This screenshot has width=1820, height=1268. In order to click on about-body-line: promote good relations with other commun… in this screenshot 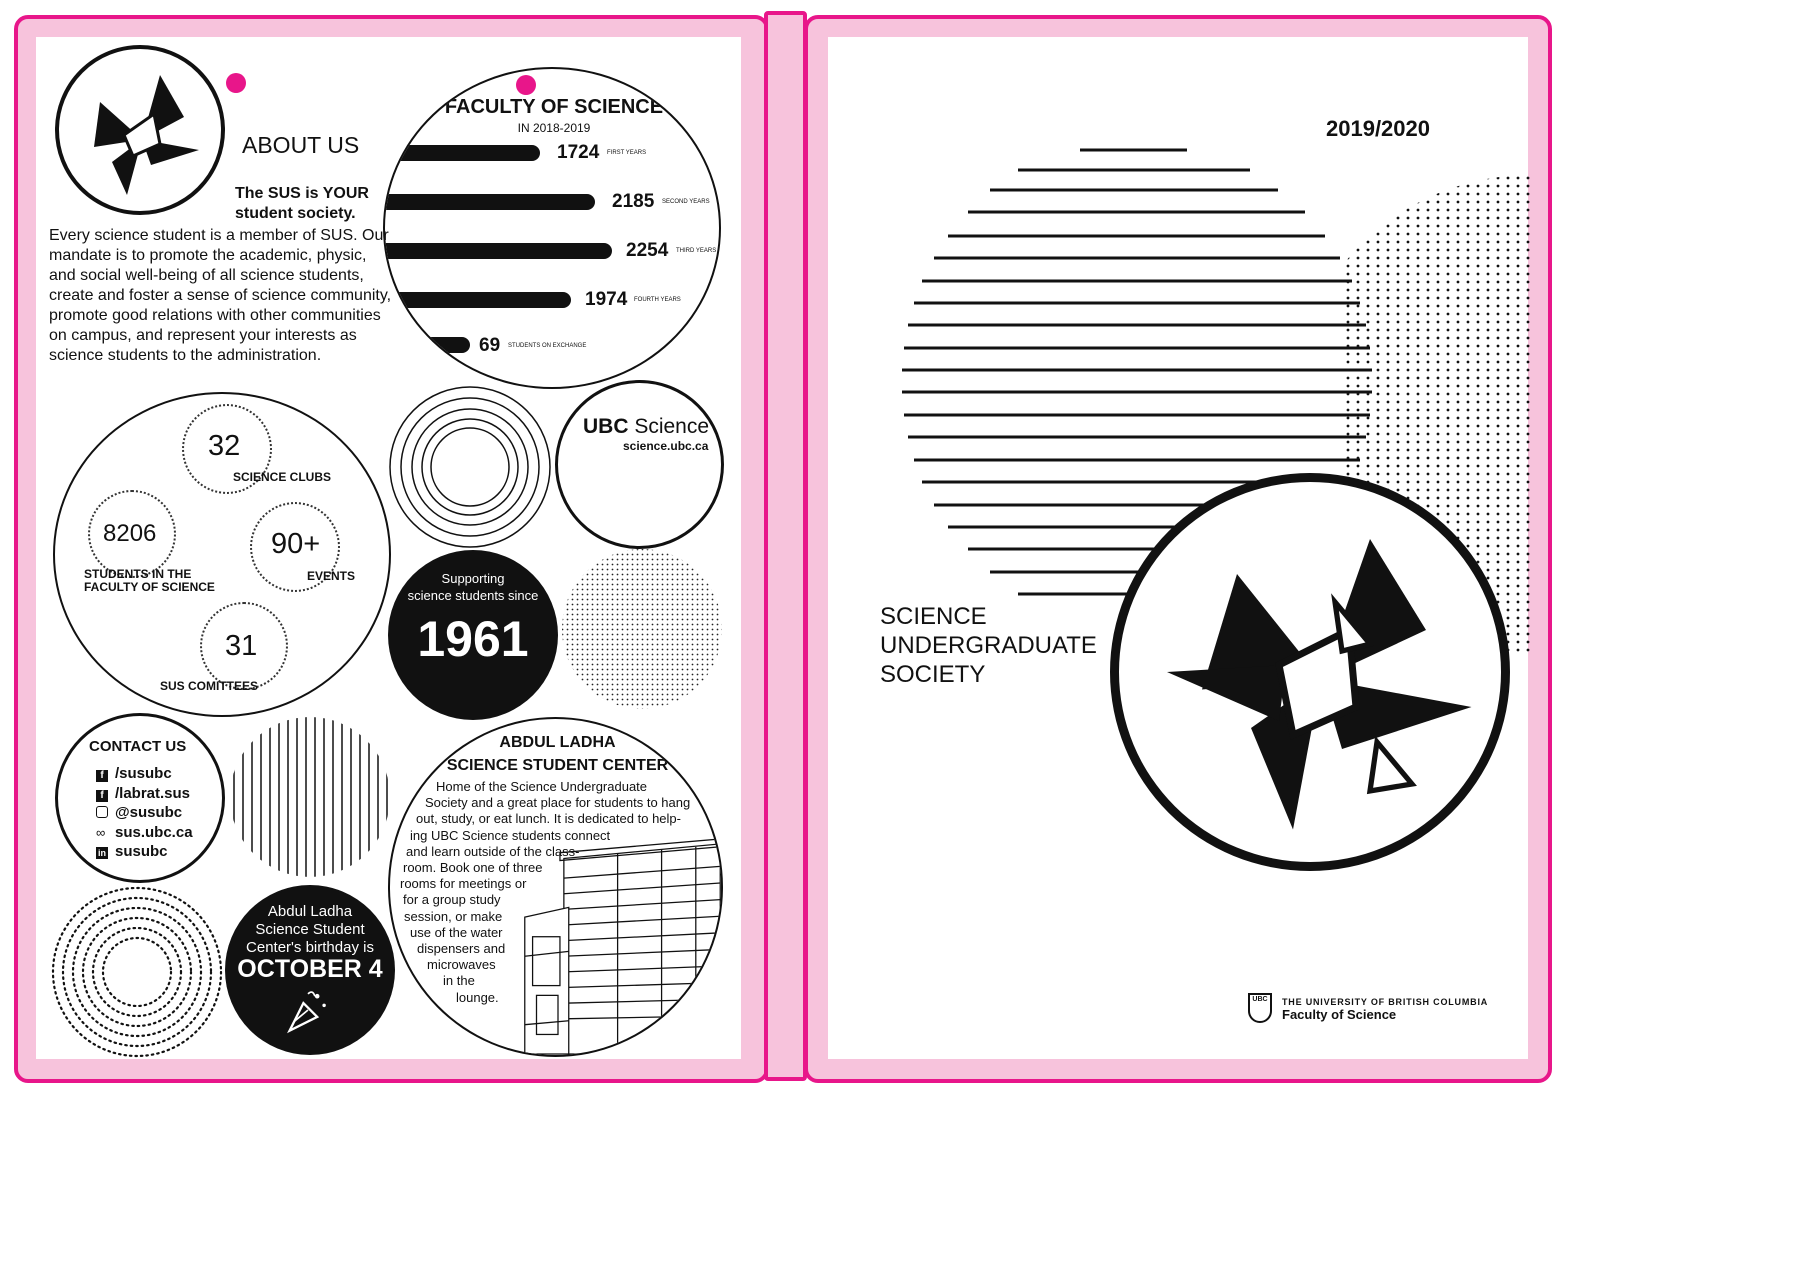, I will do `click(215, 315)`.